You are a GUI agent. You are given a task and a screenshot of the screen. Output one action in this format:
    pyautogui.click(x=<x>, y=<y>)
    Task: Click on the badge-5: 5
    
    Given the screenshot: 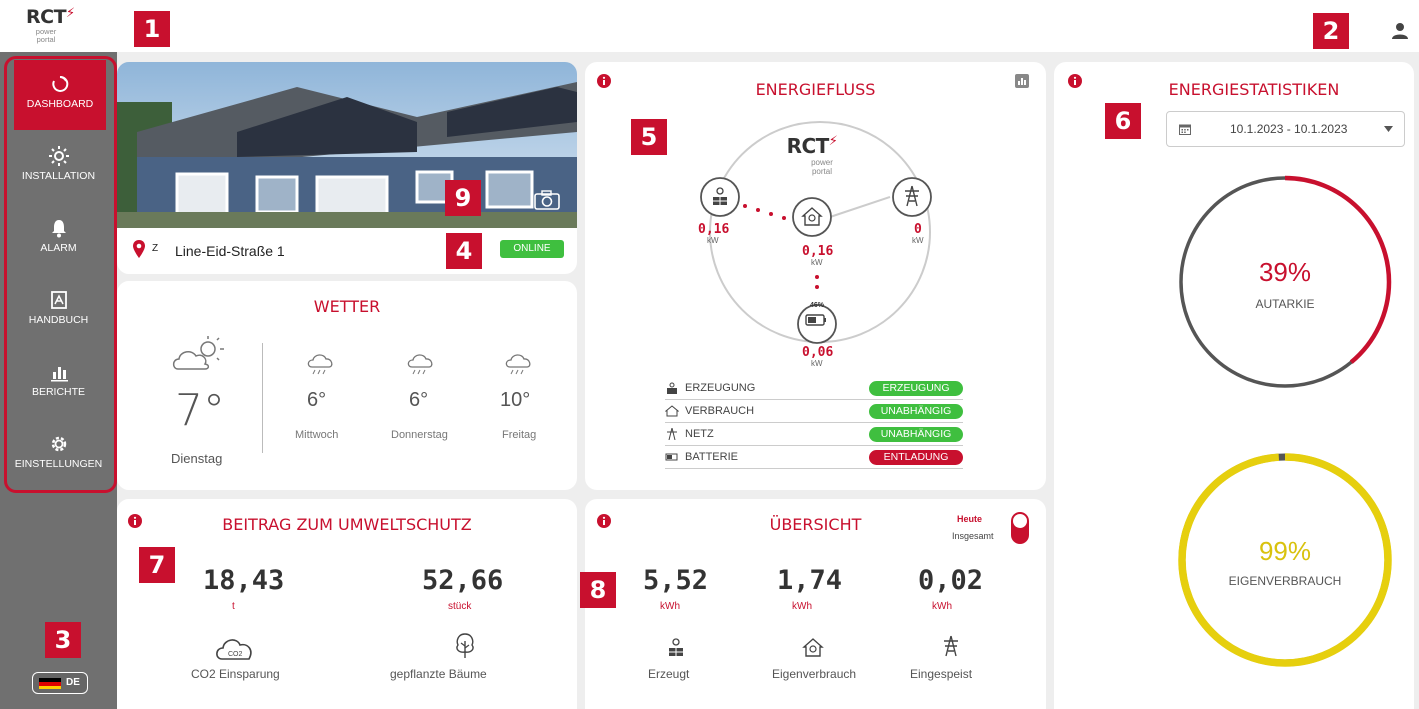 What is the action you would take?
    pyautogui.click(x=649, y=137)
    